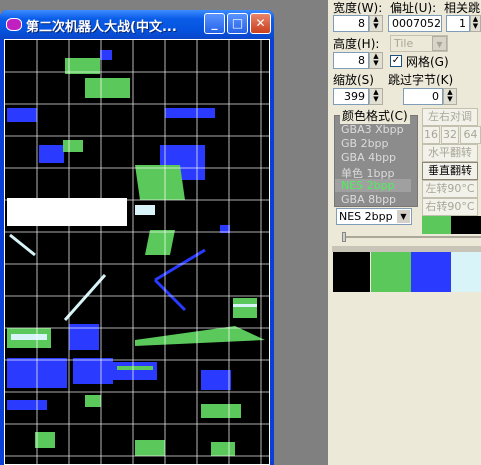  I want to click on skip-bytes-spinner: ▲ ▼, so click(450, 96).